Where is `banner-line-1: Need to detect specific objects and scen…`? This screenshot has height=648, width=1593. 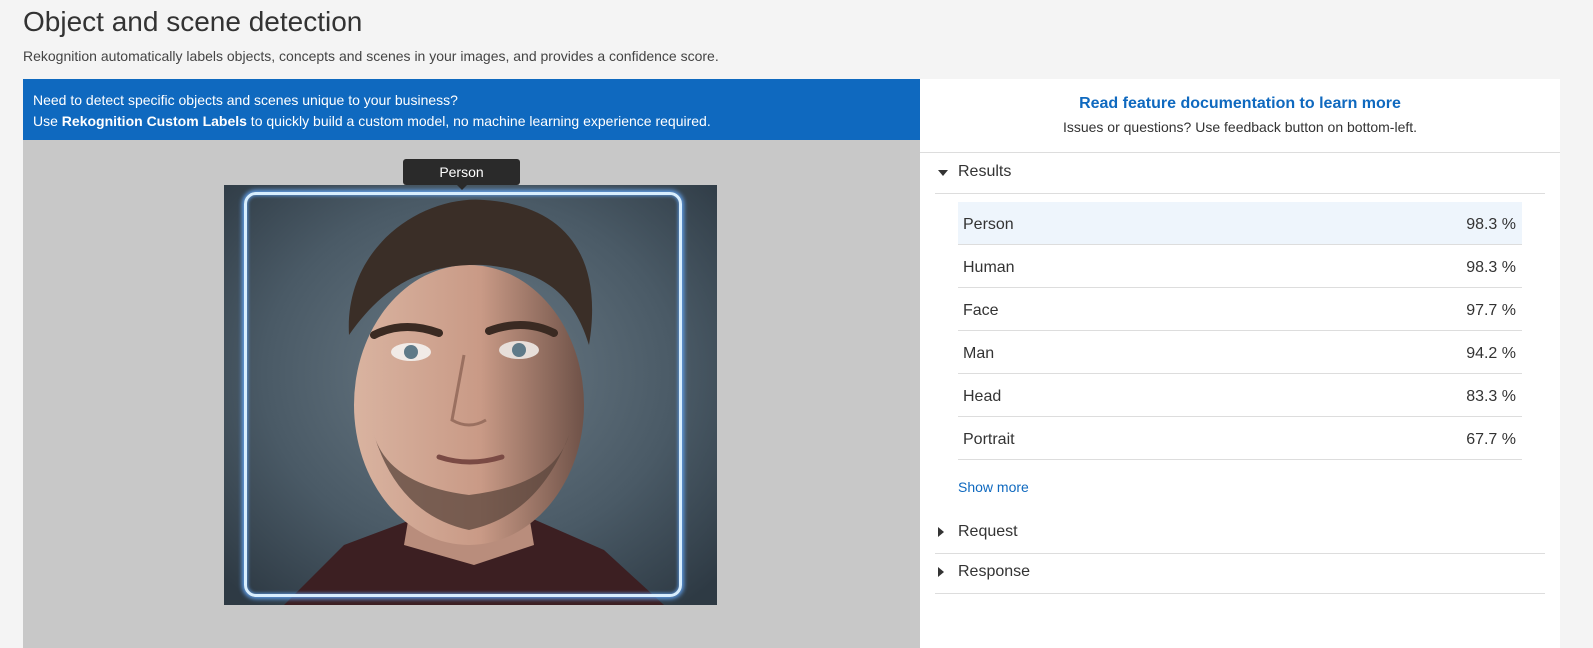
banner-line-1: Need to detect specific objects and scen… is located at coordinates (245, 100).